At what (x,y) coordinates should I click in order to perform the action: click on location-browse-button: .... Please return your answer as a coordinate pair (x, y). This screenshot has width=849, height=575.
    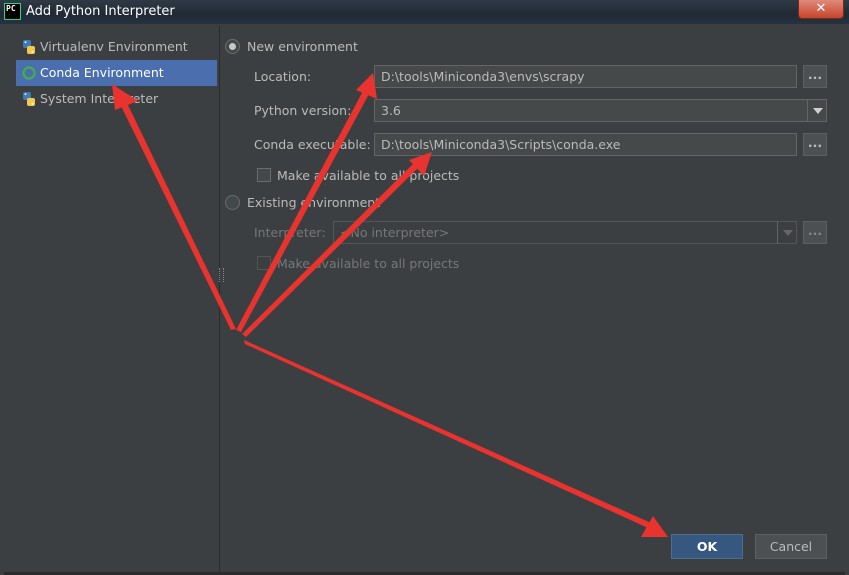
    Looking at the image, I should click on (815, 76).